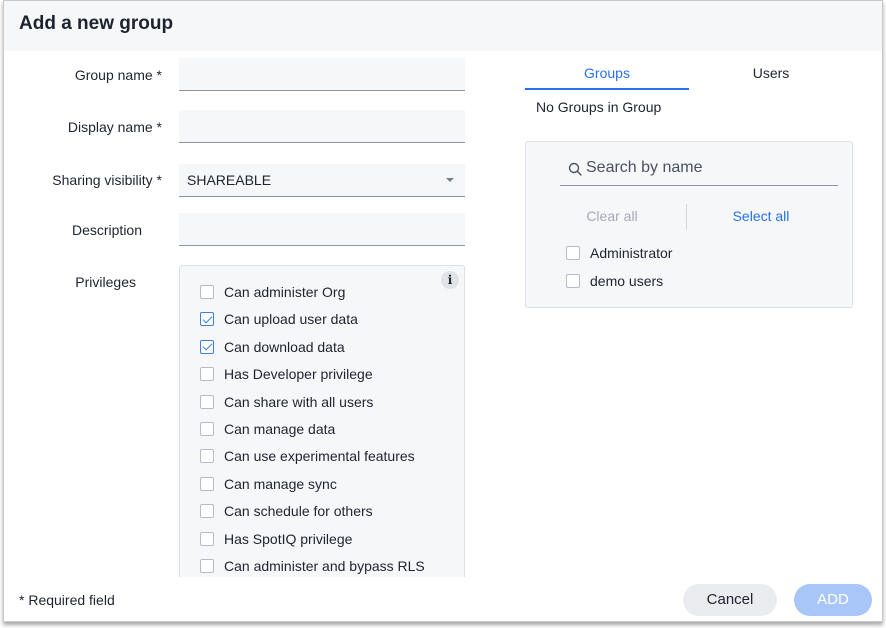  Describe the element at coordinates (285, 292) in the screenshot. I see `privilege-label: Can administer Org` at that location.